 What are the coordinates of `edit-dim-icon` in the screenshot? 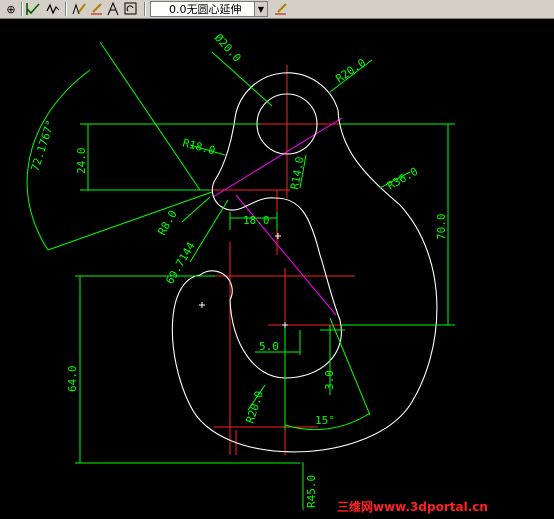 It's located at (281, 9).